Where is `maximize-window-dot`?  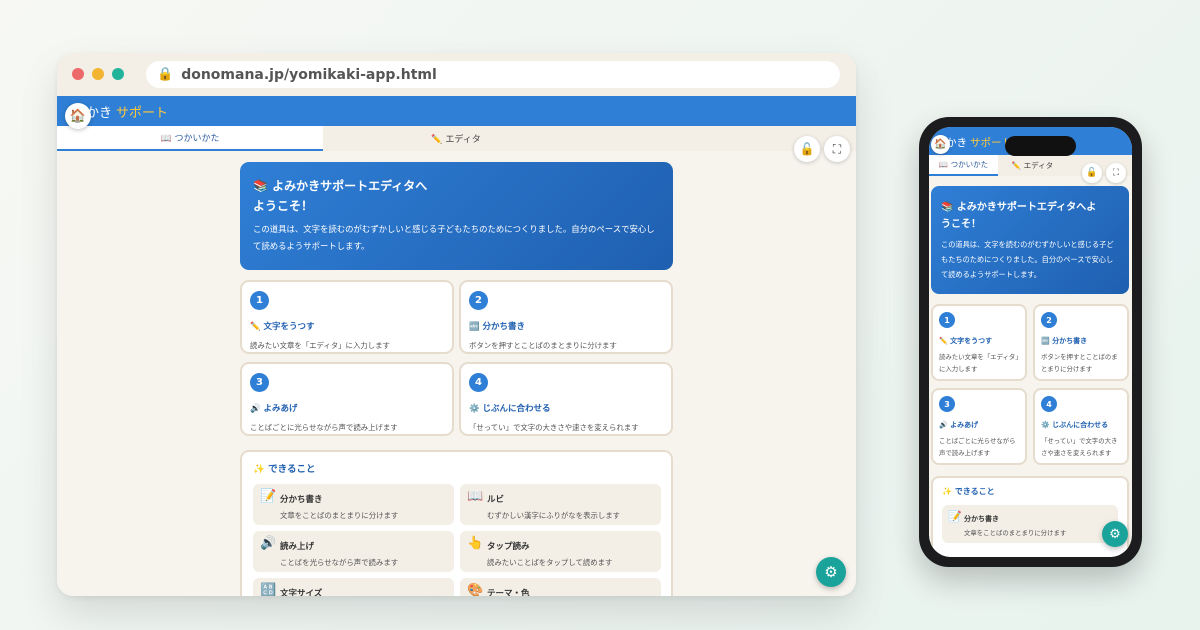
maximize-window-dot is located at coordinates (118, 74).